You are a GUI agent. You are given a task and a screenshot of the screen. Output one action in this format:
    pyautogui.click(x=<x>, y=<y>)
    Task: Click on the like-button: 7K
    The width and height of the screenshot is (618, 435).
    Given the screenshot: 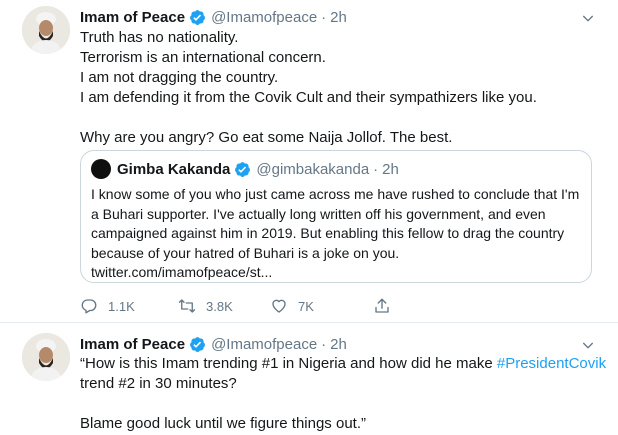 What is the action you would take?
    pyautogui.click(x=292, y=306)
    